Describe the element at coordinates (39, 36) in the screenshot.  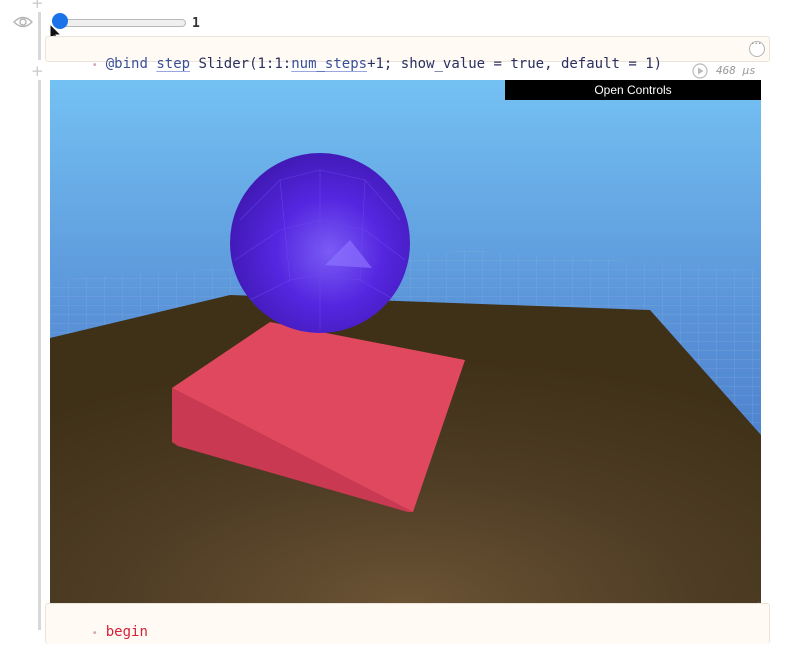
I see `cell-focus-bar` at that location.